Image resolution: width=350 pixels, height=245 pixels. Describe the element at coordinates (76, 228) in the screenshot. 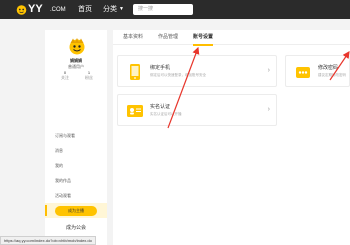

I see `become-guild-link: 成为公会` at that location.